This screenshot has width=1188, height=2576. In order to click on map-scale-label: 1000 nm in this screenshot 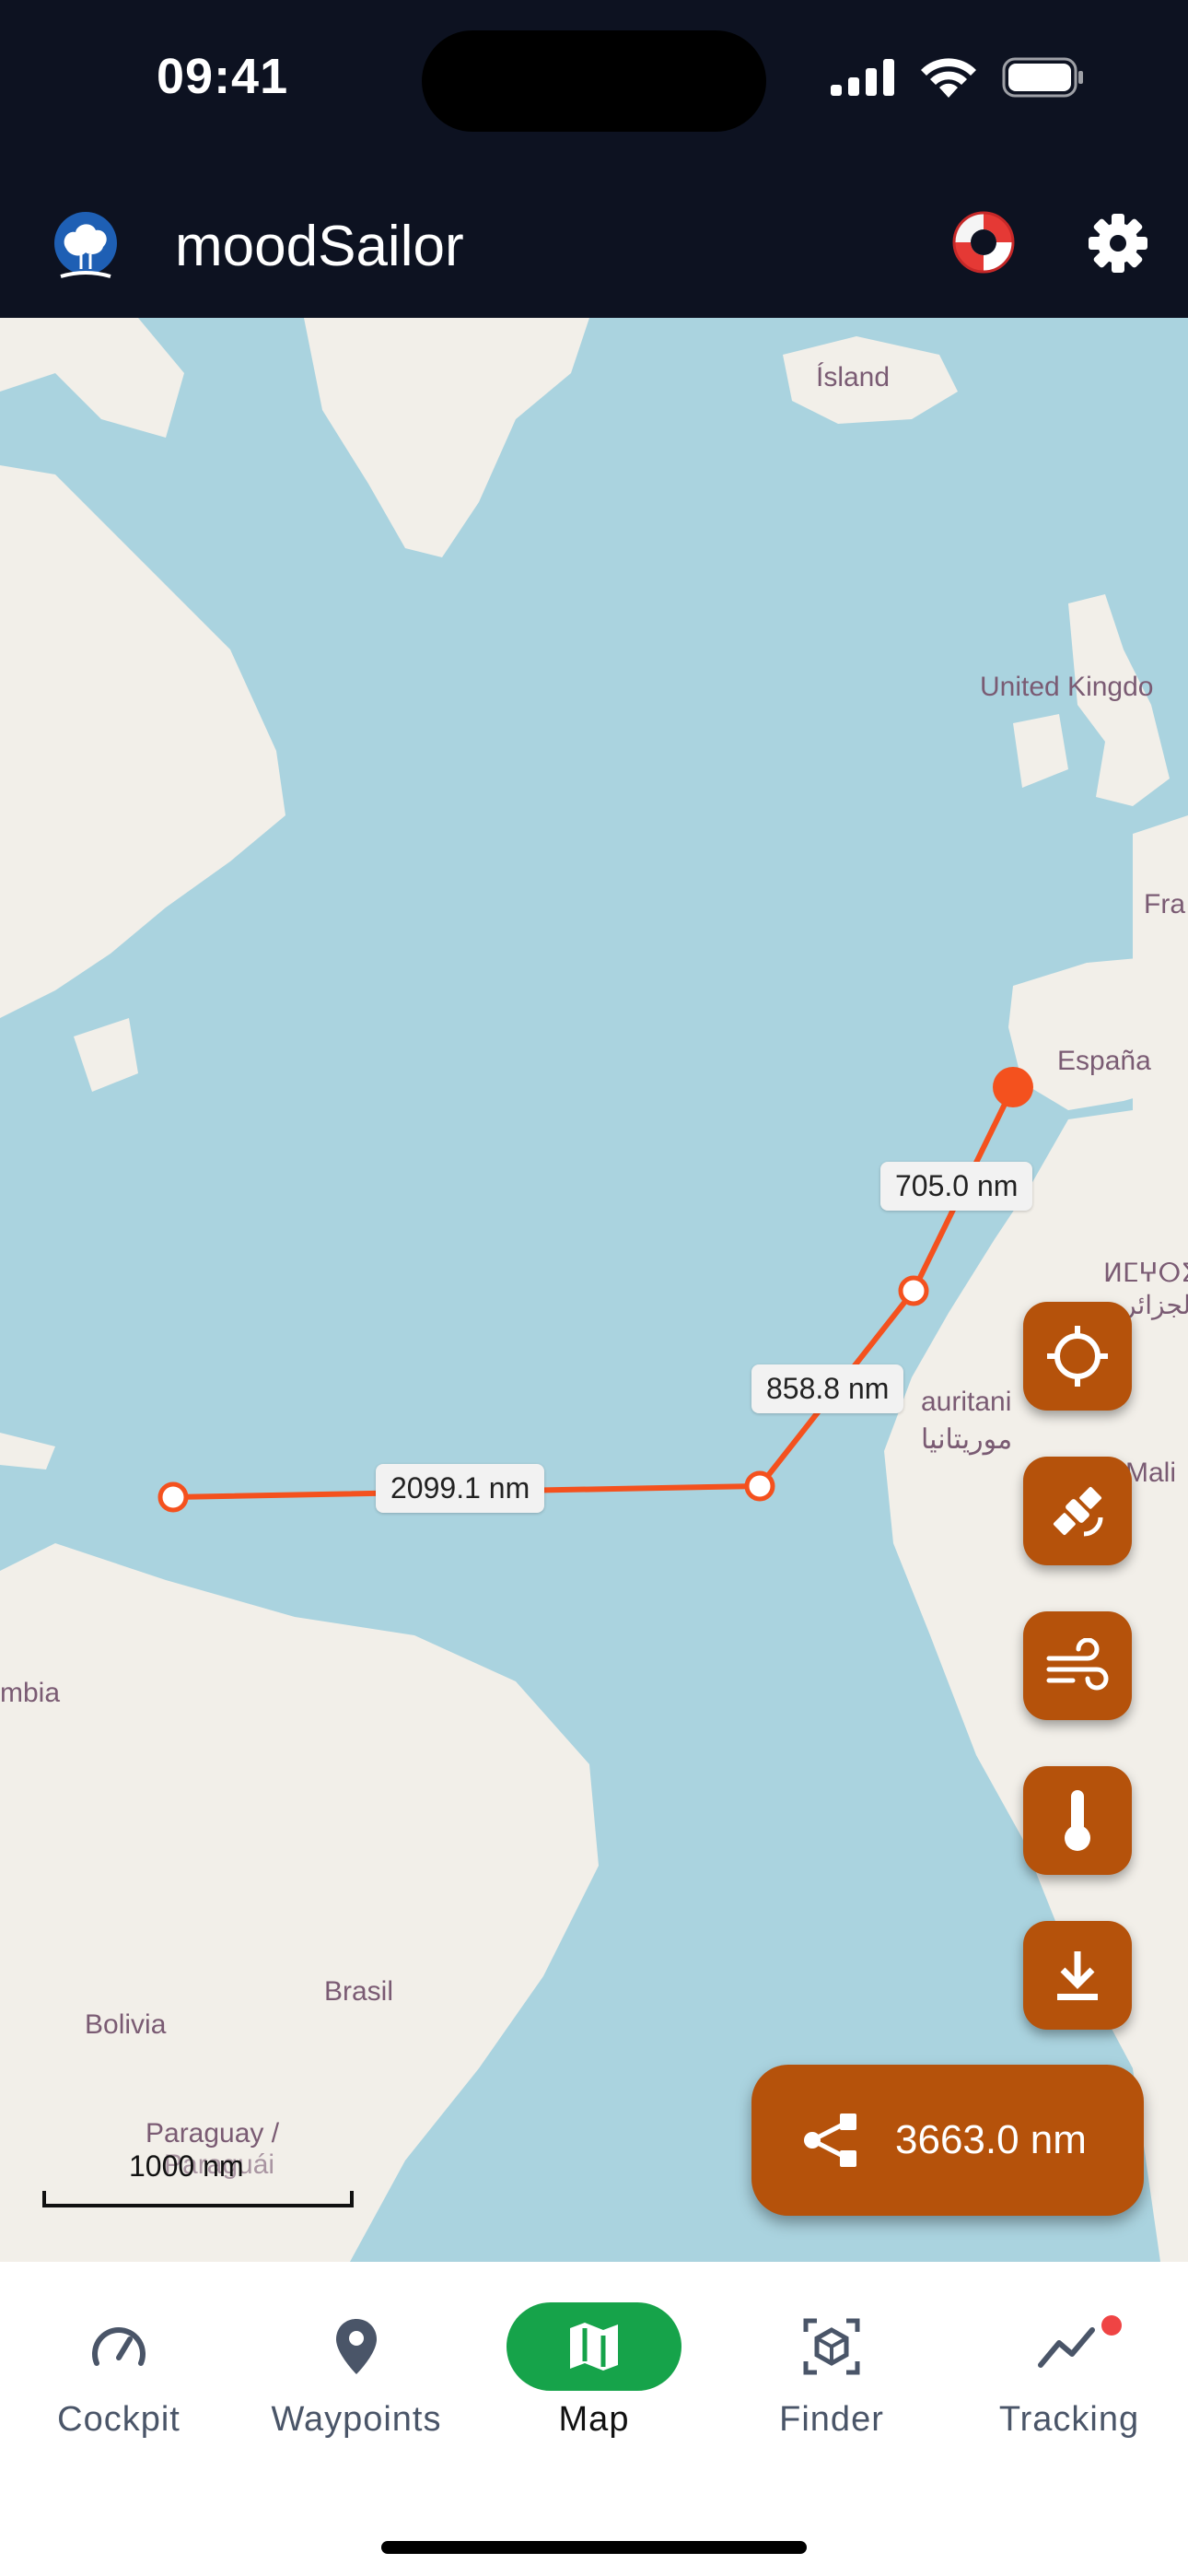, I will do `click(186, 2166)`.